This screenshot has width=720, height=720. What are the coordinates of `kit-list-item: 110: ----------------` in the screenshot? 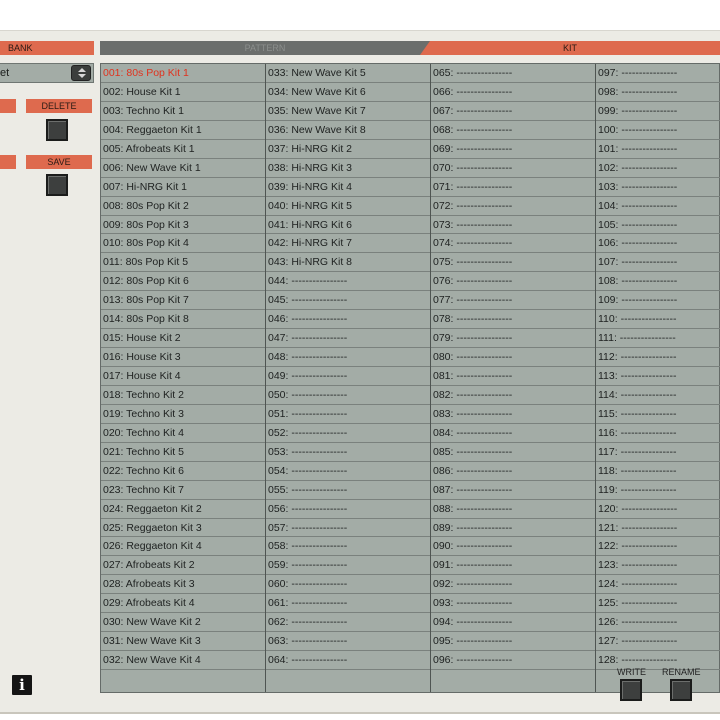 It's located at (658, 320).